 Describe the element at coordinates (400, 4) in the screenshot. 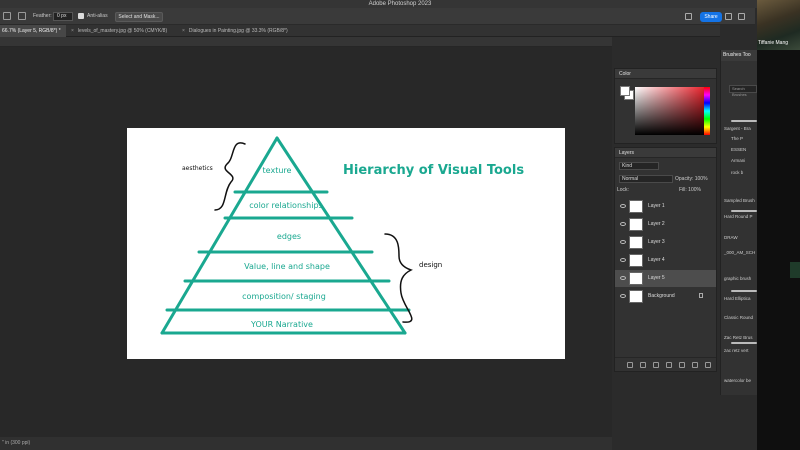

I see `window-title: Adobe Photoshop 2023` at that location.